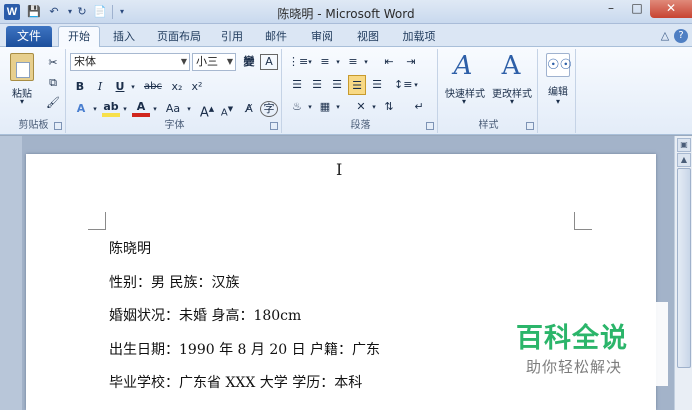 The image size is (692, 410). Describe the element at coordinates (389, 62) in the screenshot. I see `decrease-indent-icon: ⇤` at that location.